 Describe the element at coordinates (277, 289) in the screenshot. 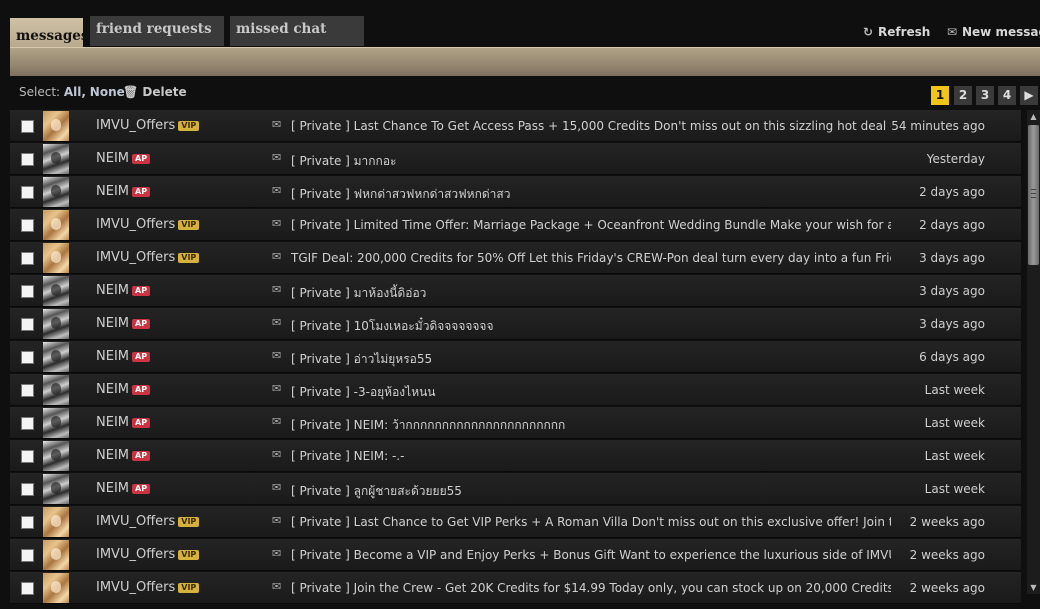

I see `envelope-icon: ✉` at that location.